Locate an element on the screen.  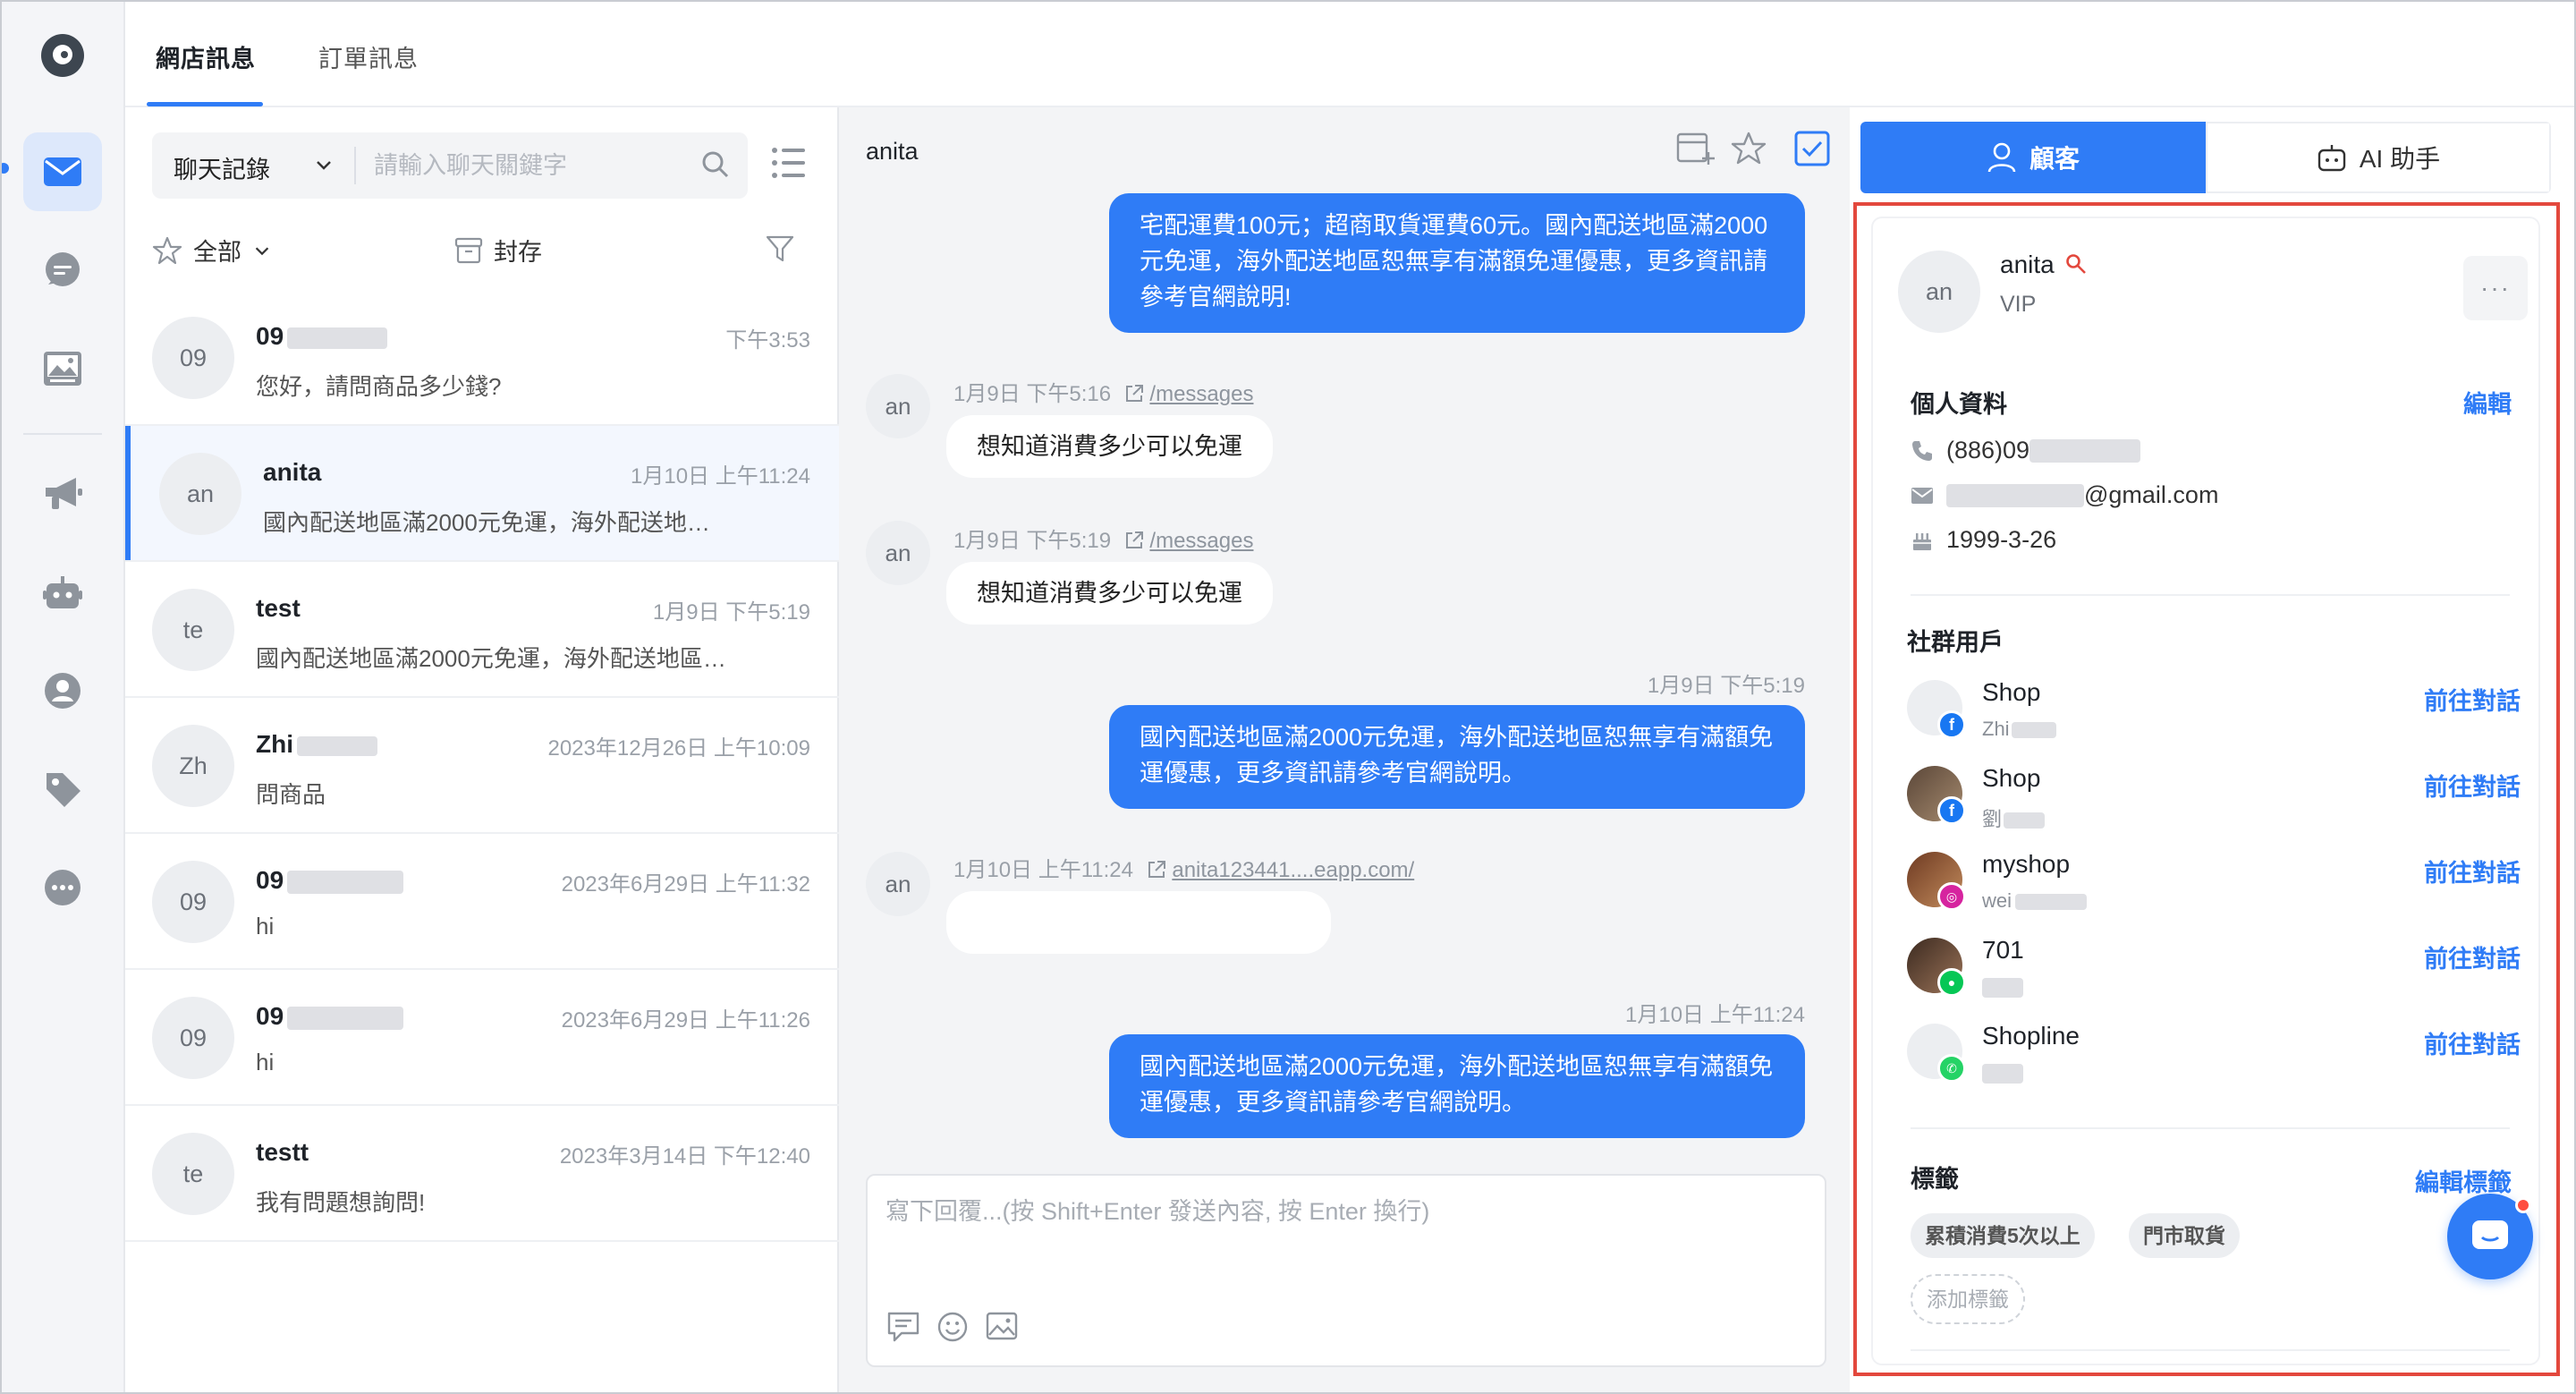
message-time: 1月9日 下午5:19 is located at coordinates (1726, 686).